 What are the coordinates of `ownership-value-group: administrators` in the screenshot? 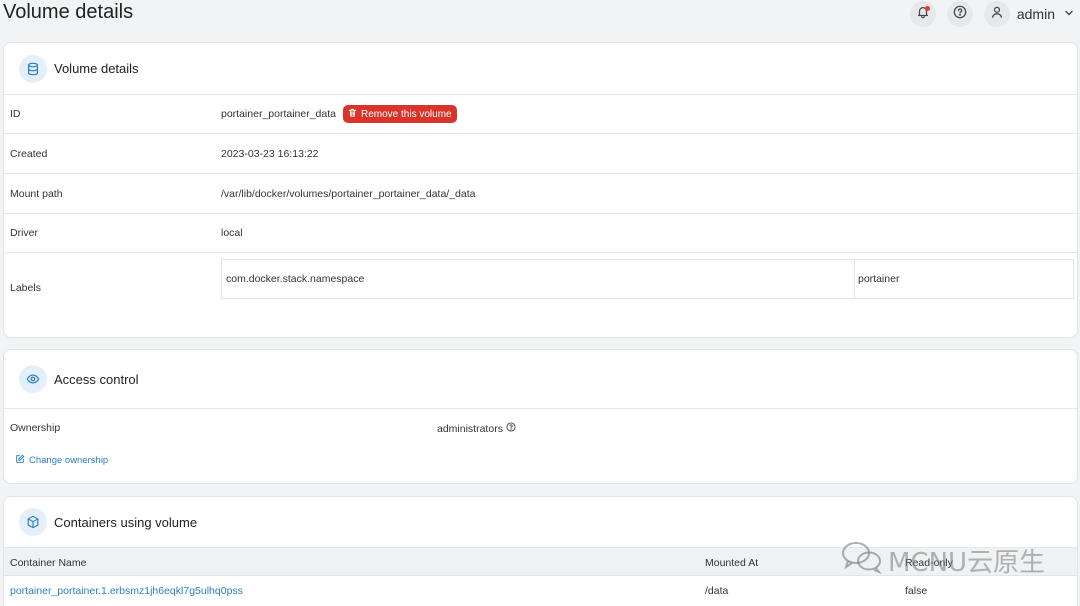 It's located at (476, 428).